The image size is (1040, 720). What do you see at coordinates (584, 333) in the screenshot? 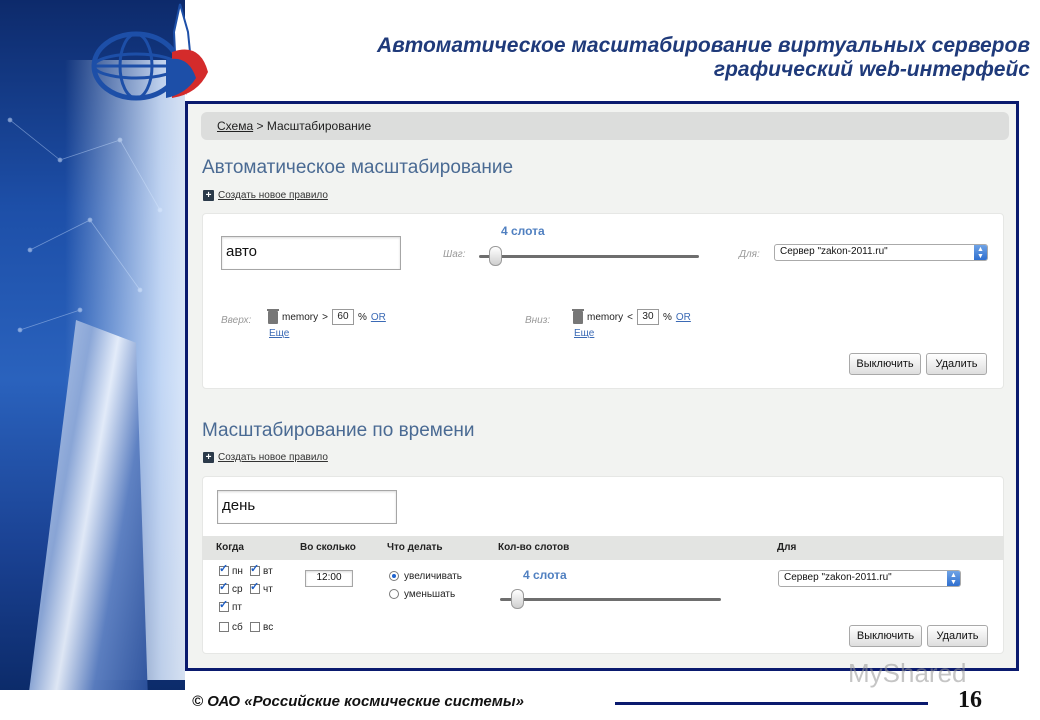
I see `down-more-link: Еще` at bounding box center [584, 333].